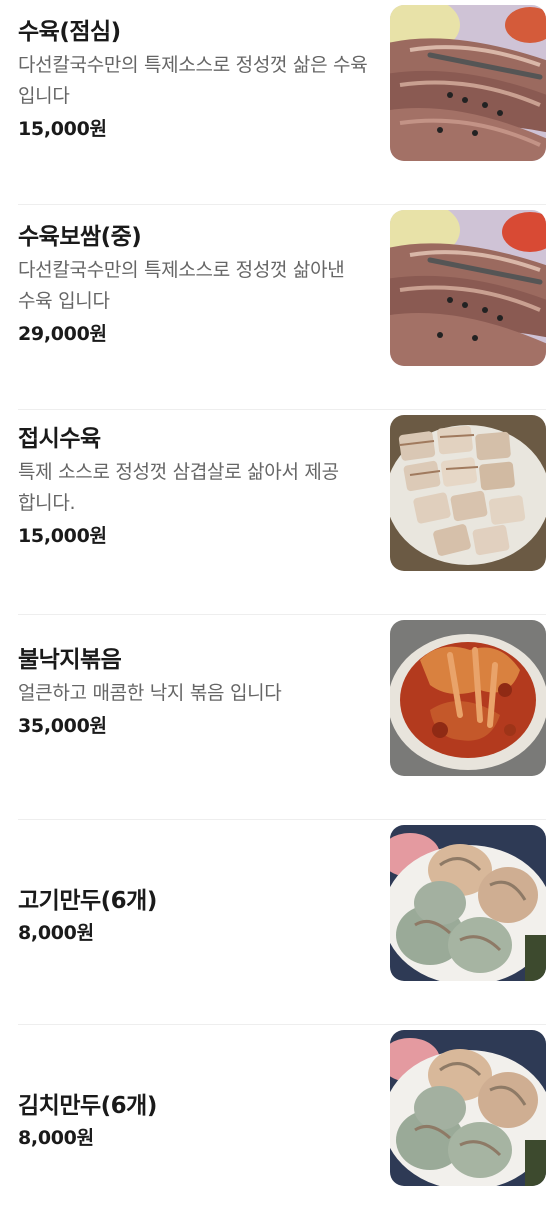  Describe the element at coordinates (193, 1122) in the screenshot. I see `menu-item-text: 김치만두(6개) 8,000원` at that location.